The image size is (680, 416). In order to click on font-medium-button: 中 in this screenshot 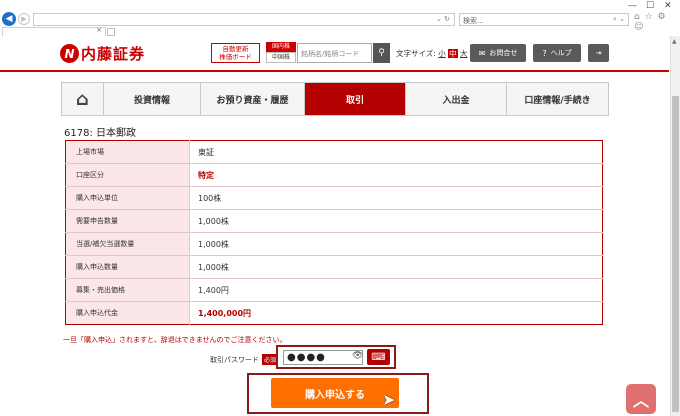, I will do `click(453, 53)`.